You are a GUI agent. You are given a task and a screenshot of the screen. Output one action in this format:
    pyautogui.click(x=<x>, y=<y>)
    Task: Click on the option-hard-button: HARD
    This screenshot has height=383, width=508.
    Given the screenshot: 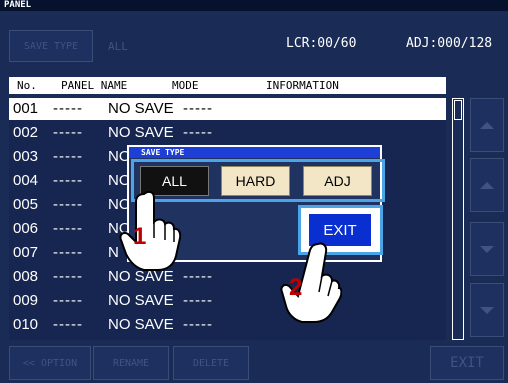 What is the action you would take?
    pyautogui.click(x=255, y=181)
    